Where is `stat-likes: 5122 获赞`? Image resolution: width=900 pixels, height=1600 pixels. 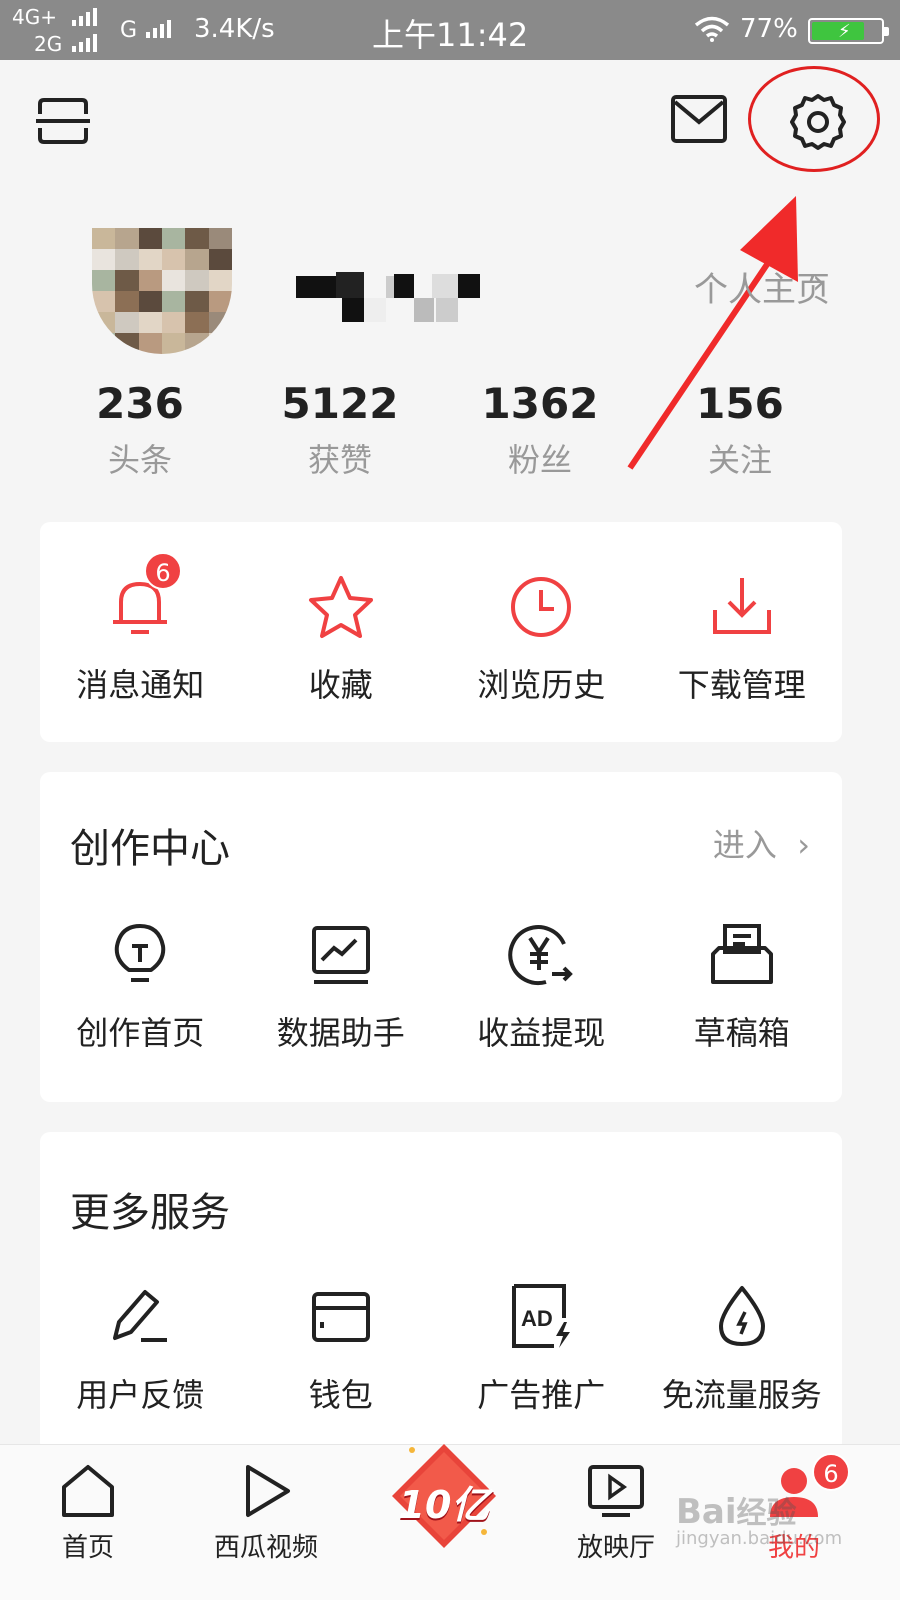
stat-likes: 5122 获赞 is located at coordinates (340, 429).